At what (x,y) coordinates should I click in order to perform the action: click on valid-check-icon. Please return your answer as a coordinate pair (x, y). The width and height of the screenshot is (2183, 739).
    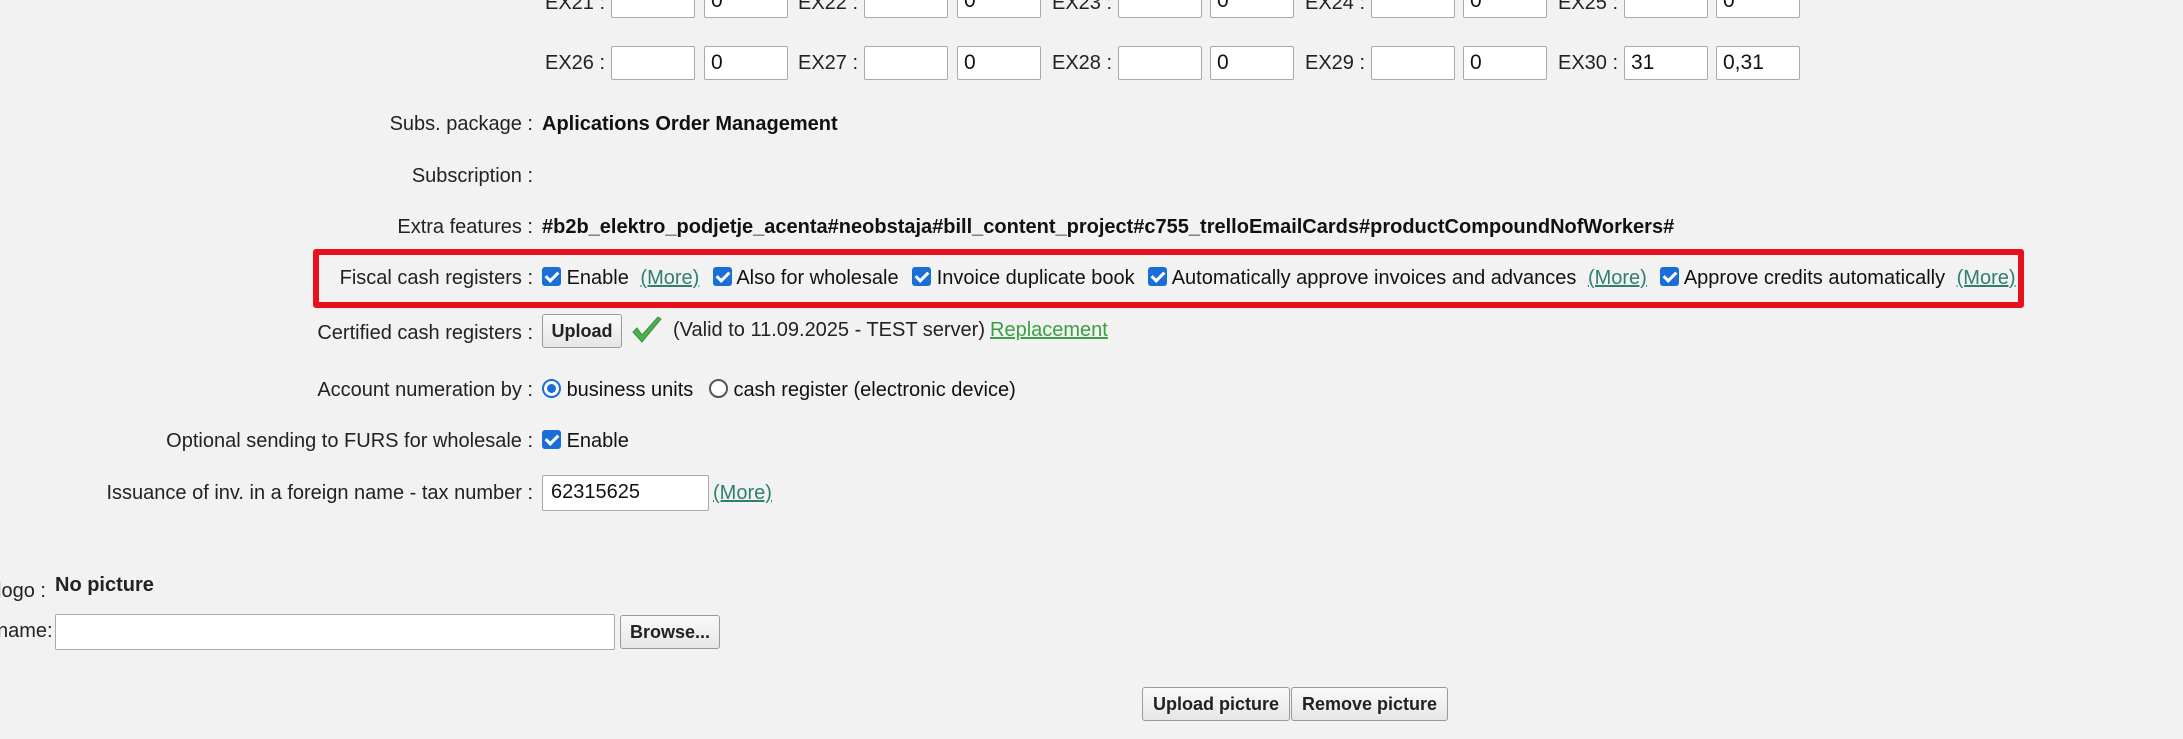
    Looking at the image, I should click on (647, 334).